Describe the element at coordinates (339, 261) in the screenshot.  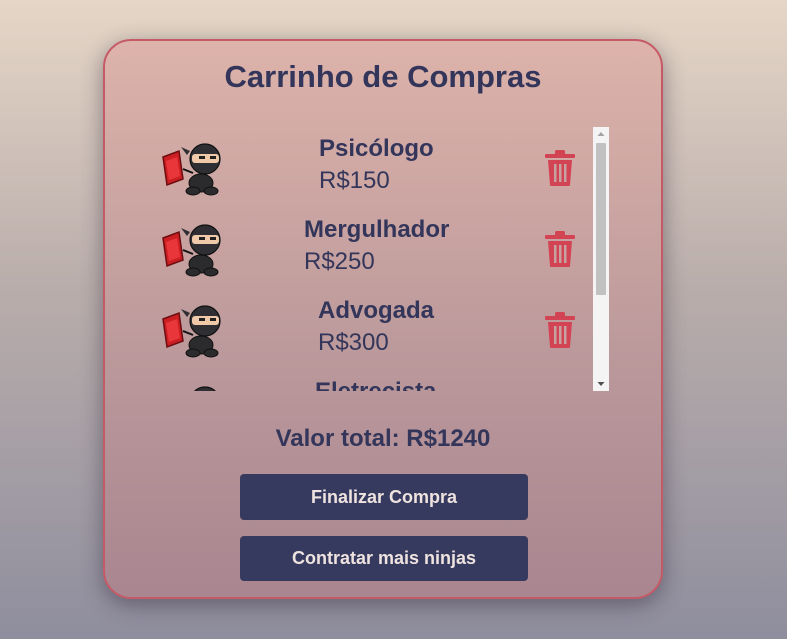
I see `item-price: R$250` at that location.